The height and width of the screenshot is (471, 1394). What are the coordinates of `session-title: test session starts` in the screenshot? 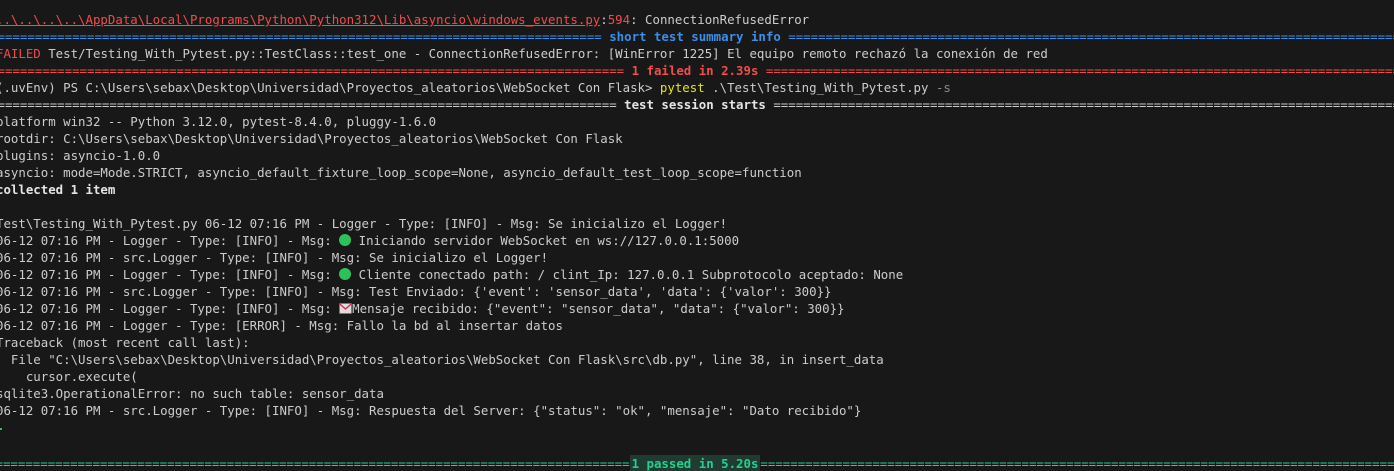 It's located at (695, 104).